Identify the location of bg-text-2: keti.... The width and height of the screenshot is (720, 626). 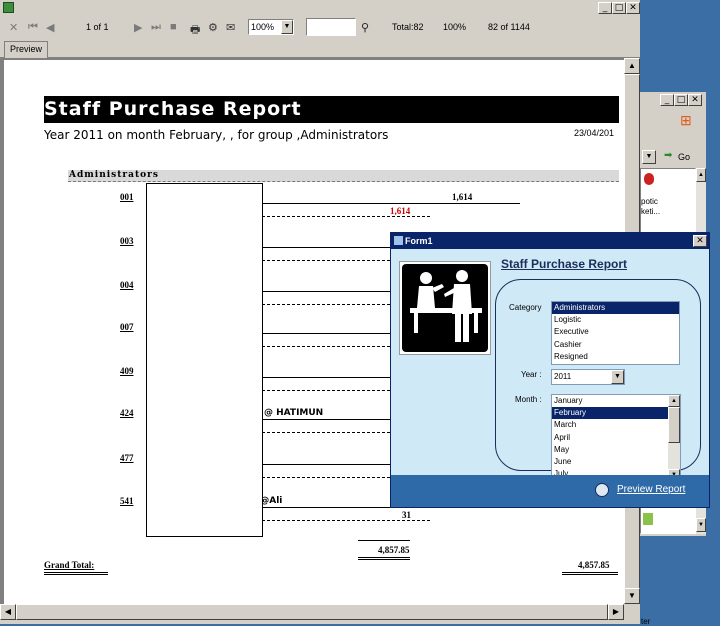
(651, 211).